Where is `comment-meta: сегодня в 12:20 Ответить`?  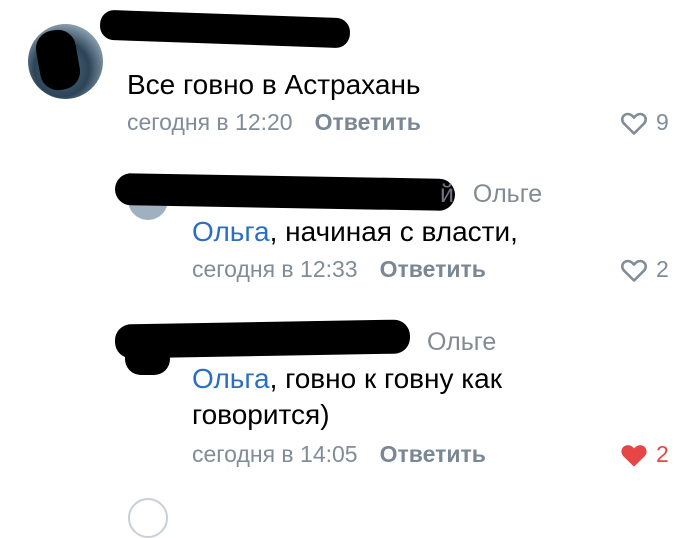 comment-meta: сегодня в 12:20 Ответить is located at coordinates (274, 122).